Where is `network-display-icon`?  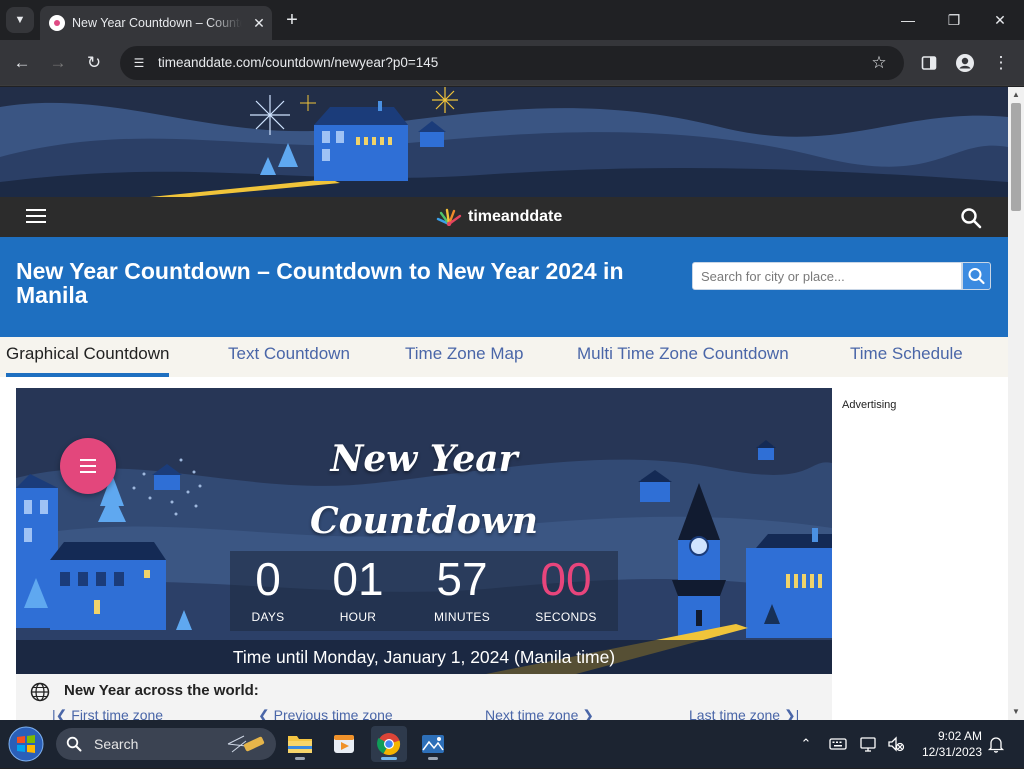 network-display-icon is located at coordinates (868, 744).